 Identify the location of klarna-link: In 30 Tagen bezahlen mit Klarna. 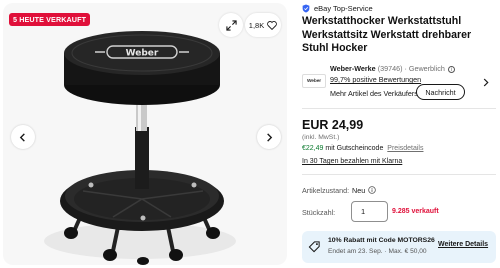
(352, 161).